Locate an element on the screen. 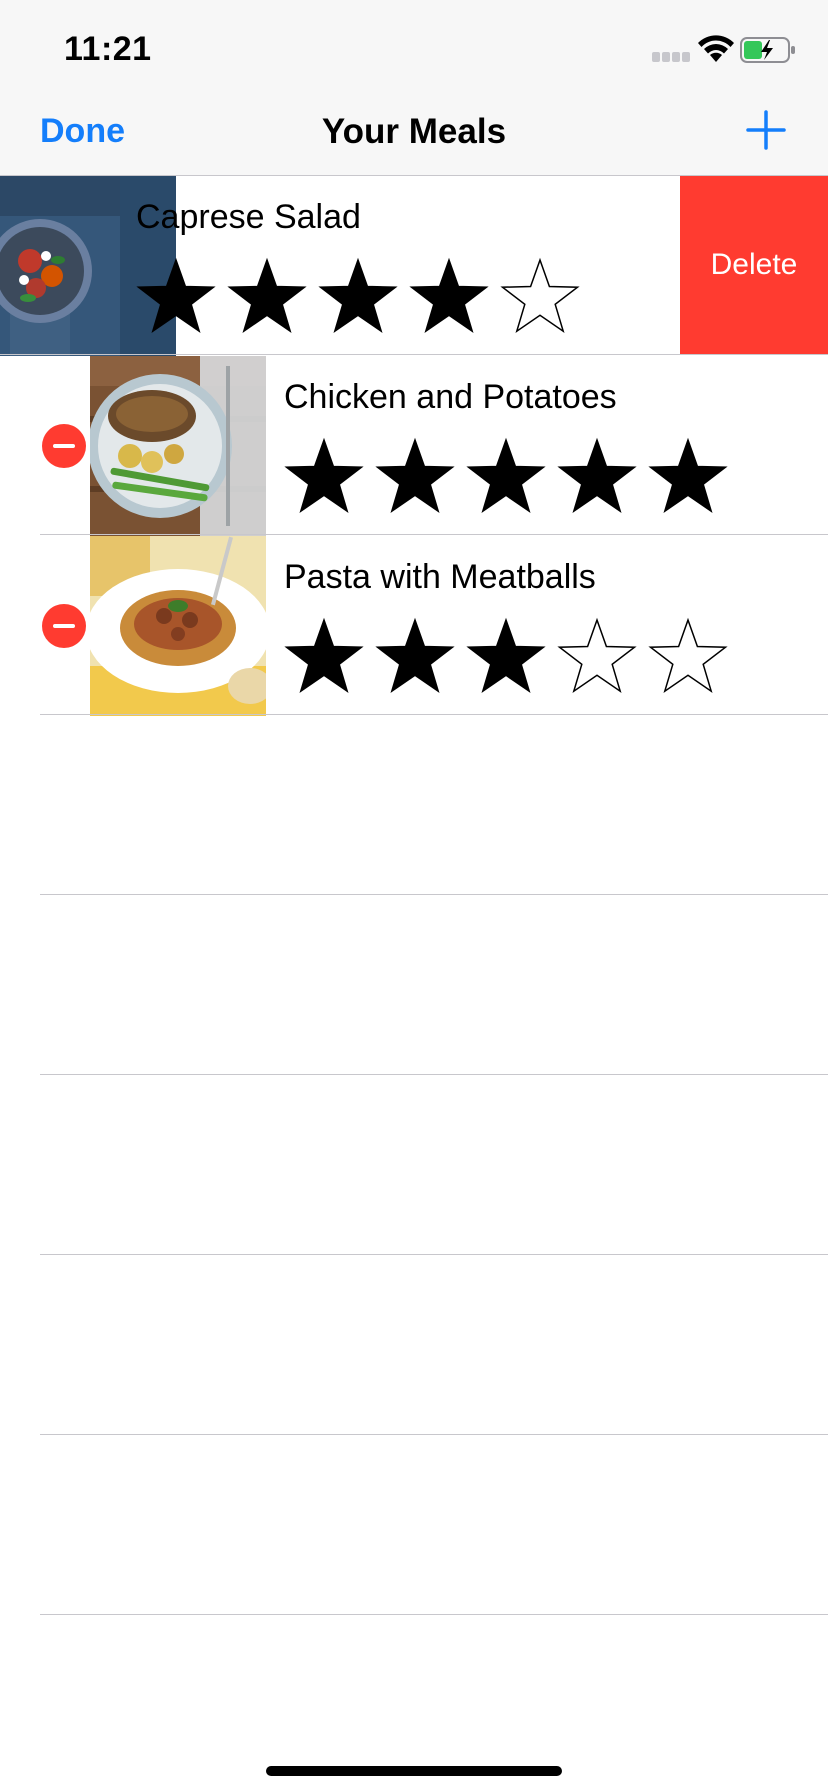 Image resolution: width=828 pixels, height=1792 pixels. home-indicator is located at coordinates (414, 1771).